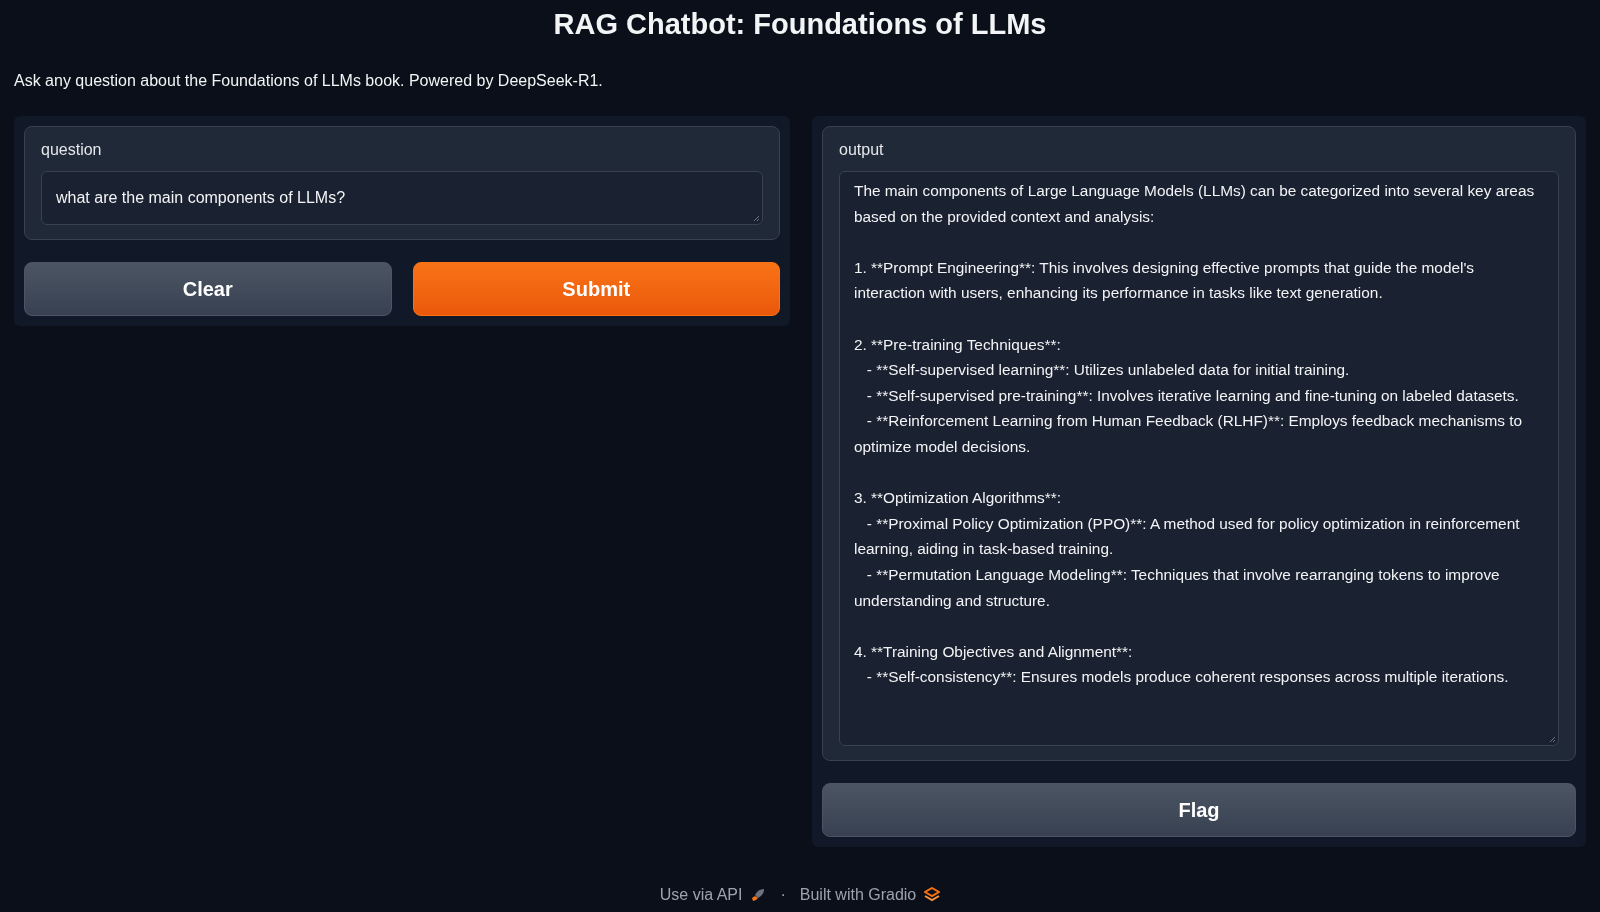 The width and height of the screenshot is (1600, 912). Describe the element at coordinates (208, 289) in the screenshot. I see `clear-button: Clear` at that location.